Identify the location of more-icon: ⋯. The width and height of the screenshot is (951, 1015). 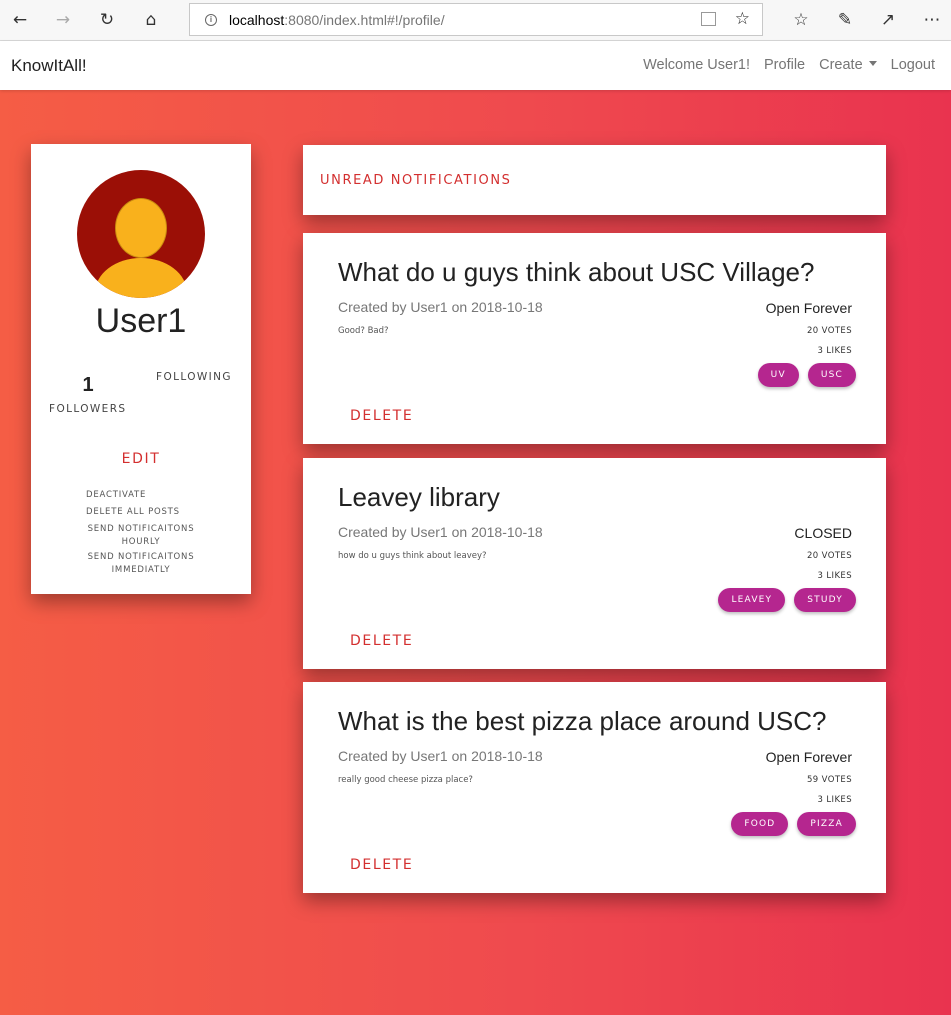
(932, 20).